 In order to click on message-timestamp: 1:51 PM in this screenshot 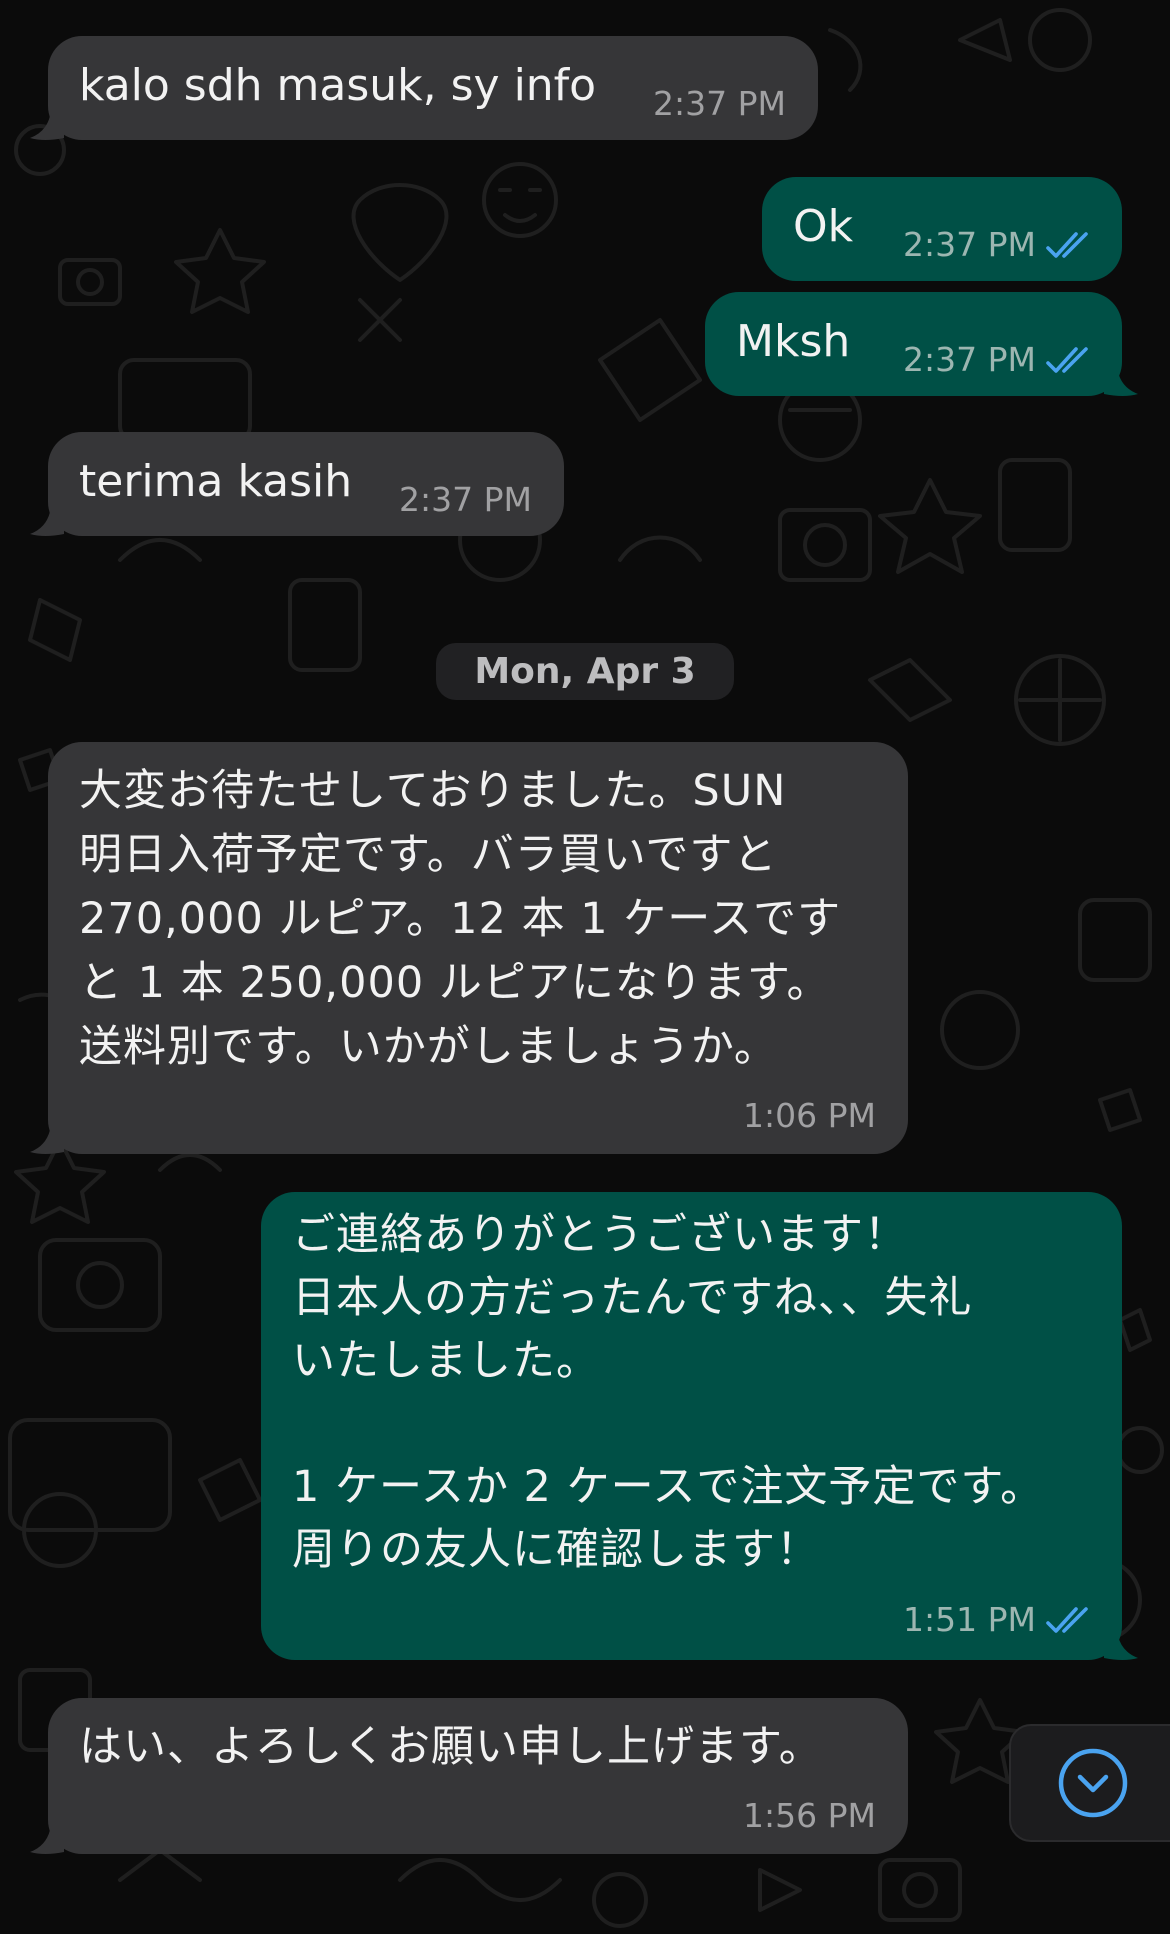, I will do `click(969, 1619)`.